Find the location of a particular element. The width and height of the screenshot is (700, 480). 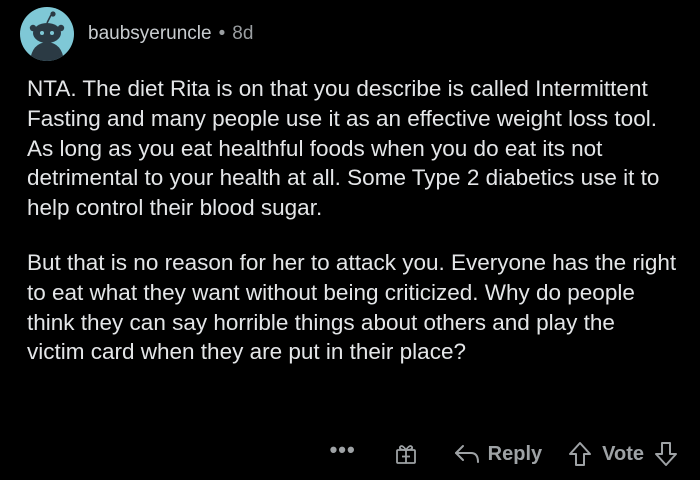

comment-meta: baubsyeruncle • 8d is located at coordinates (170, 34).